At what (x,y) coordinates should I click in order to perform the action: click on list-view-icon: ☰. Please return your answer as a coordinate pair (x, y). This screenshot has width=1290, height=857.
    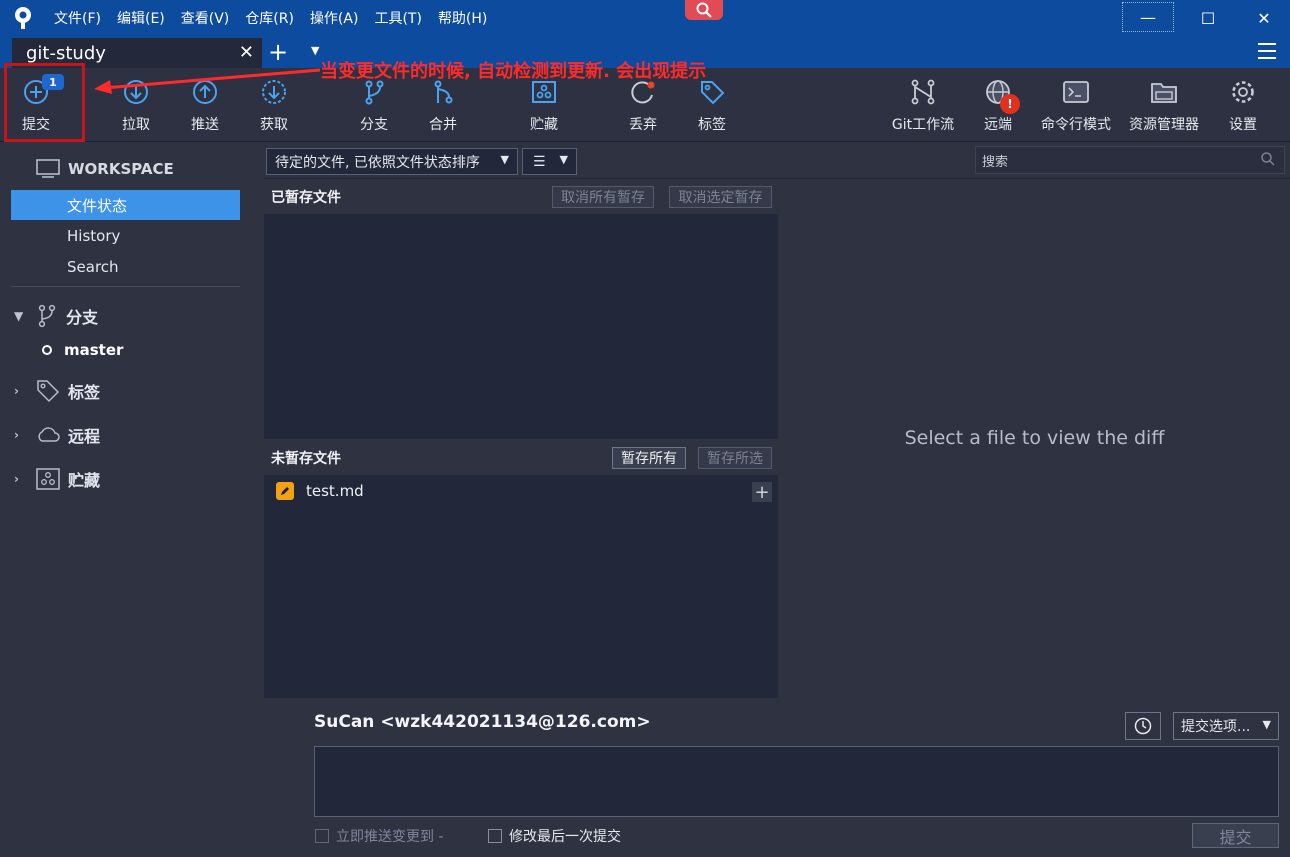
    Looking at the image, I should click on (539, 161).